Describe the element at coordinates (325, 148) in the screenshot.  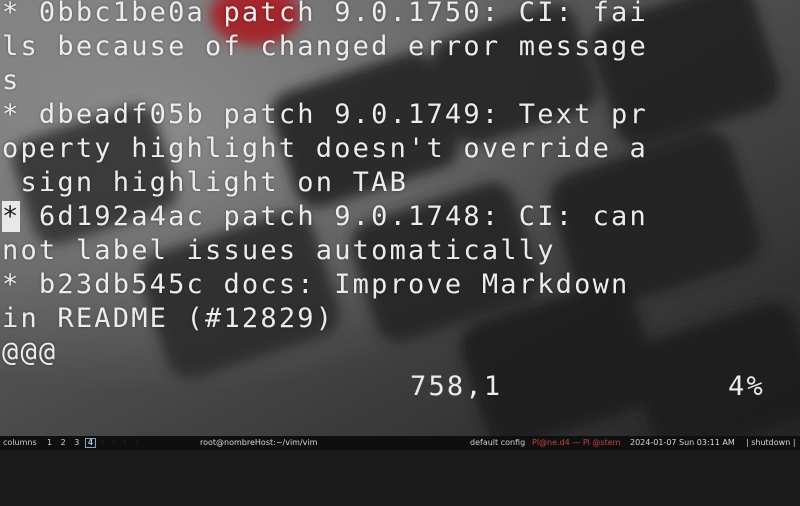
I see `terminal-line: operty highlight doesn't override a` at that location.